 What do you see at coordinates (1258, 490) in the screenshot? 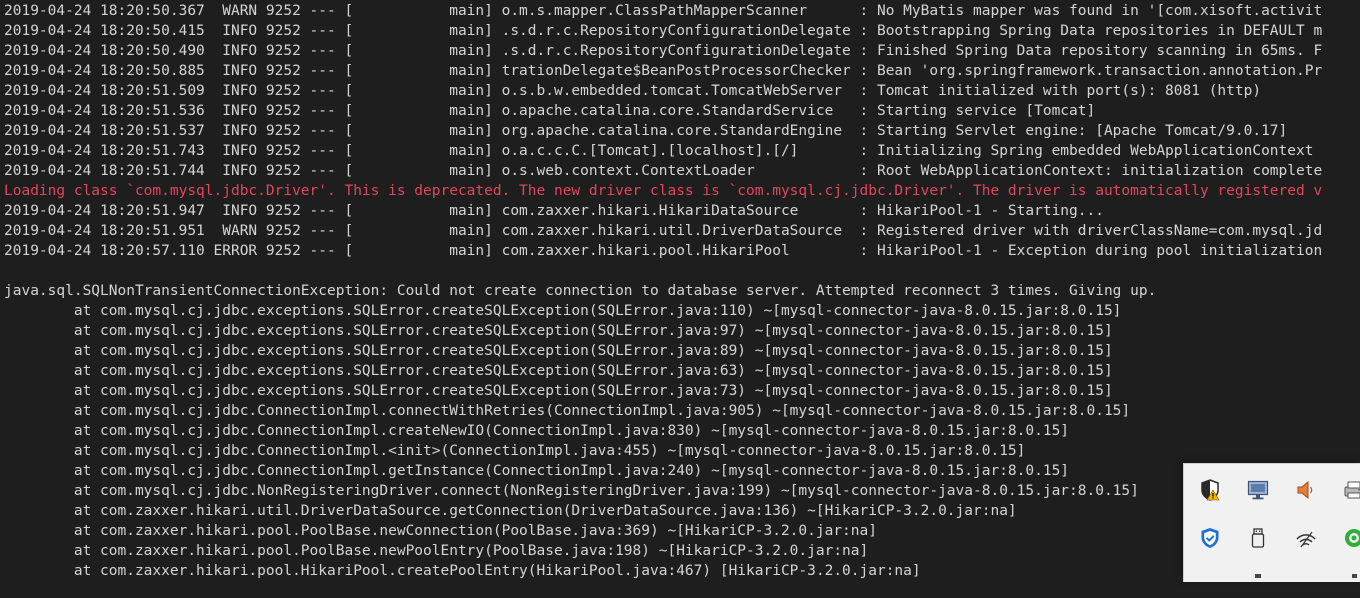
I see `display-icon` at bounding box center [1258, 490].